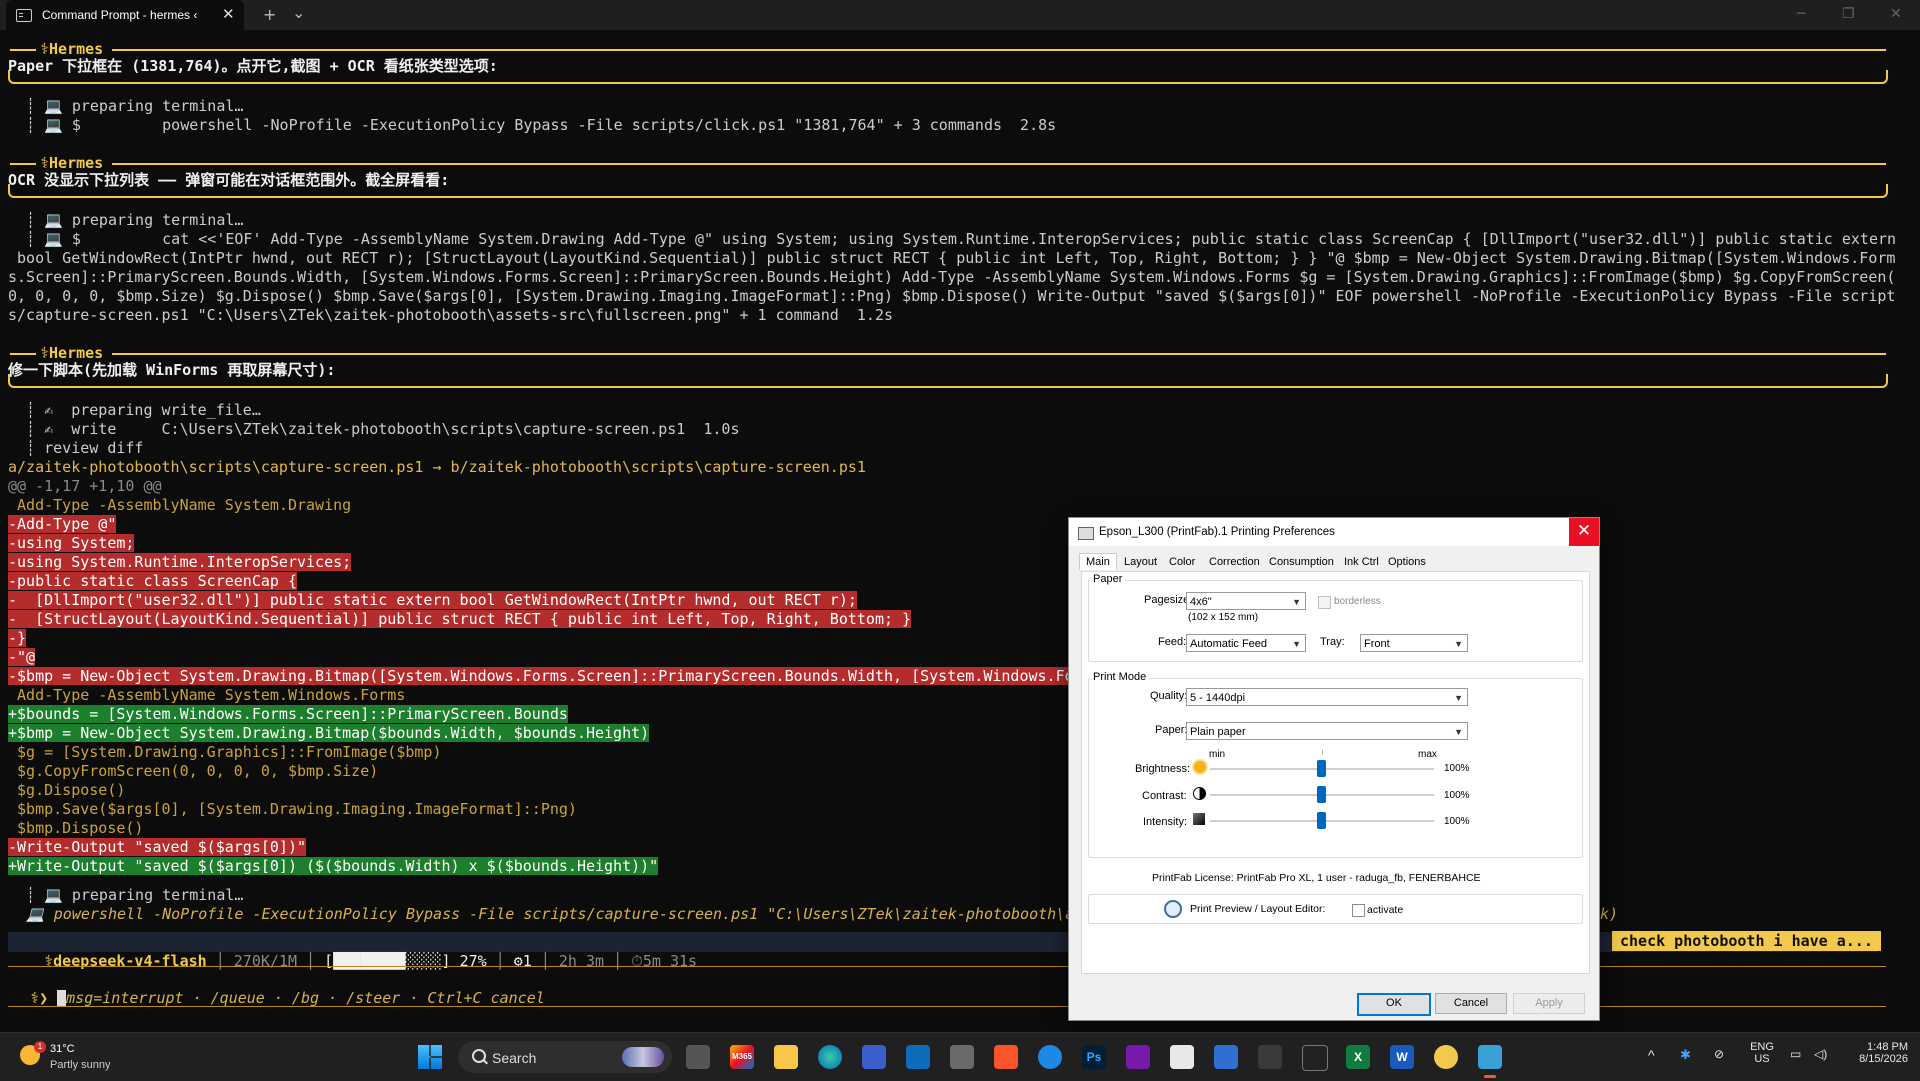  Describe the element at coordinates (1458, 644) in the screenshot. I see `chevron-down-icon: ▼` at that location.